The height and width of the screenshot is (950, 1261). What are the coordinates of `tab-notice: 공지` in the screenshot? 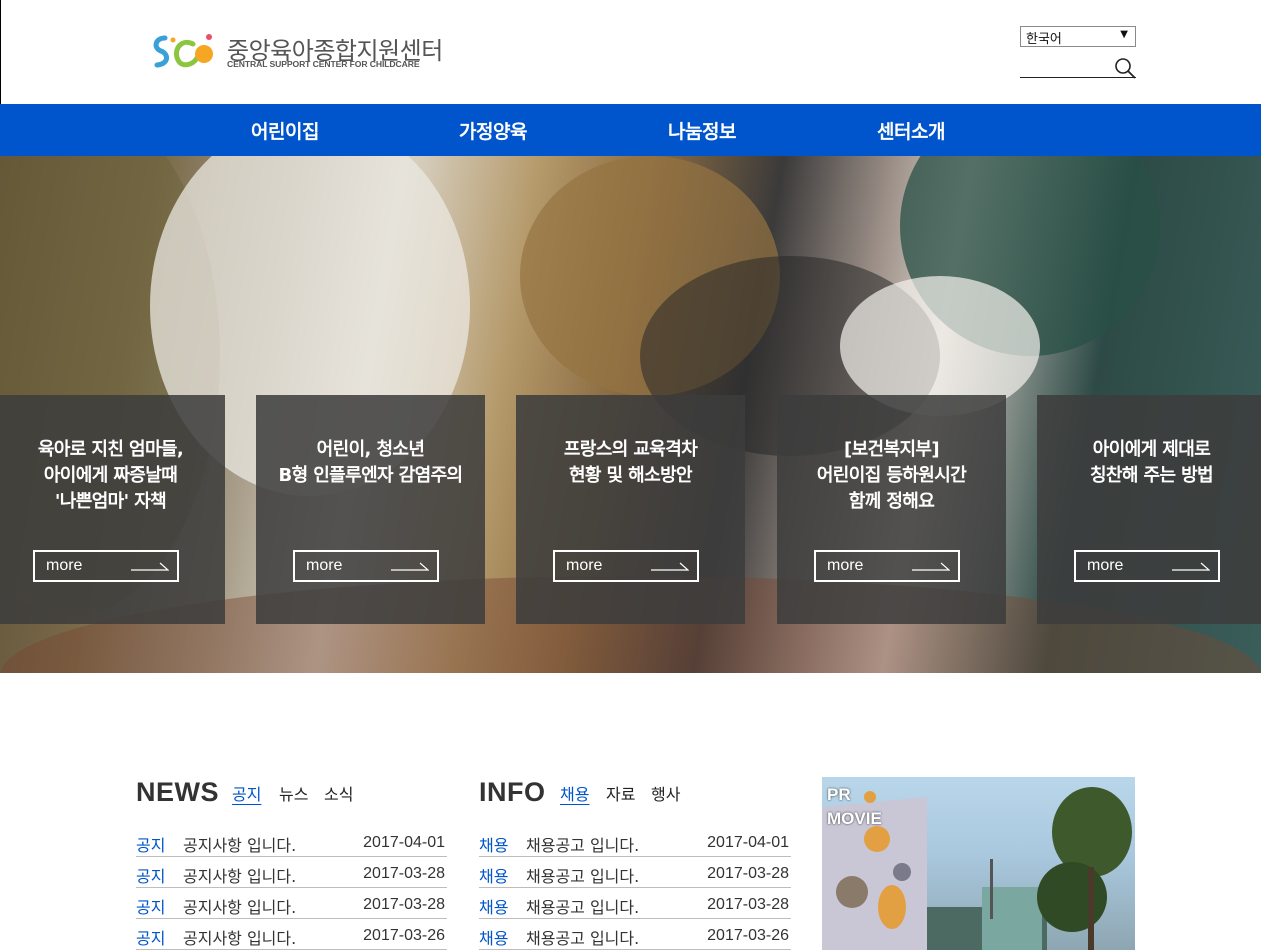 It's located at (246, 793).